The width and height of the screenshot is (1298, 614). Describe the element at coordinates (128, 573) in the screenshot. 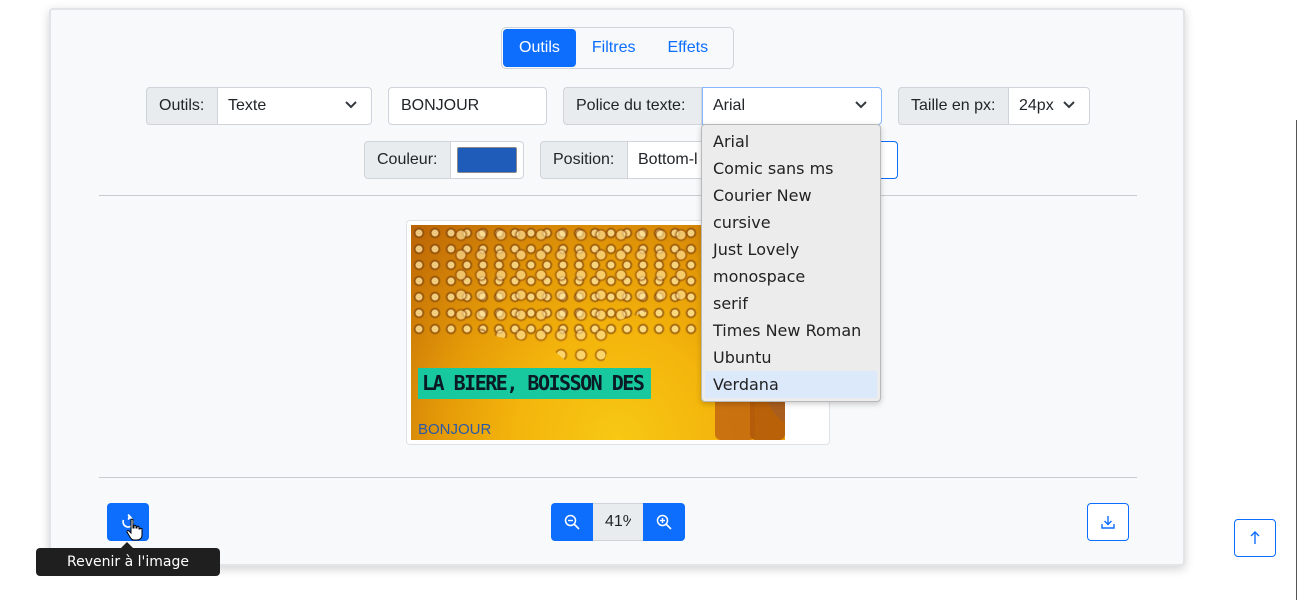

I see `reset-tooltip: Revenir à l'image d'origine` at that location.